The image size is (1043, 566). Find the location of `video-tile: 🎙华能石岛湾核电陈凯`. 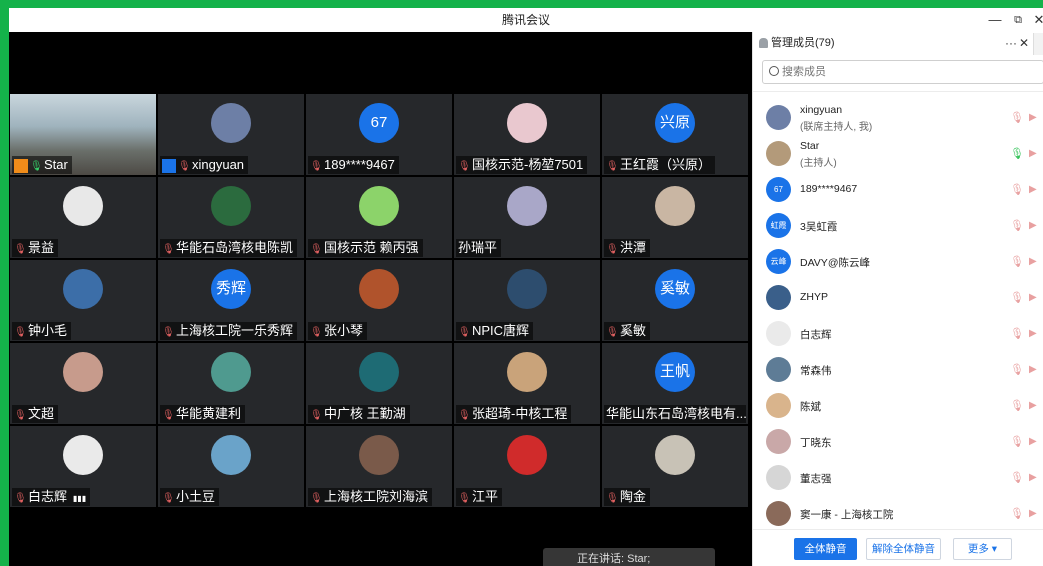

video-tile: 🎙华能石岛湾核电陈凯 is located at coordinates (231, 217).